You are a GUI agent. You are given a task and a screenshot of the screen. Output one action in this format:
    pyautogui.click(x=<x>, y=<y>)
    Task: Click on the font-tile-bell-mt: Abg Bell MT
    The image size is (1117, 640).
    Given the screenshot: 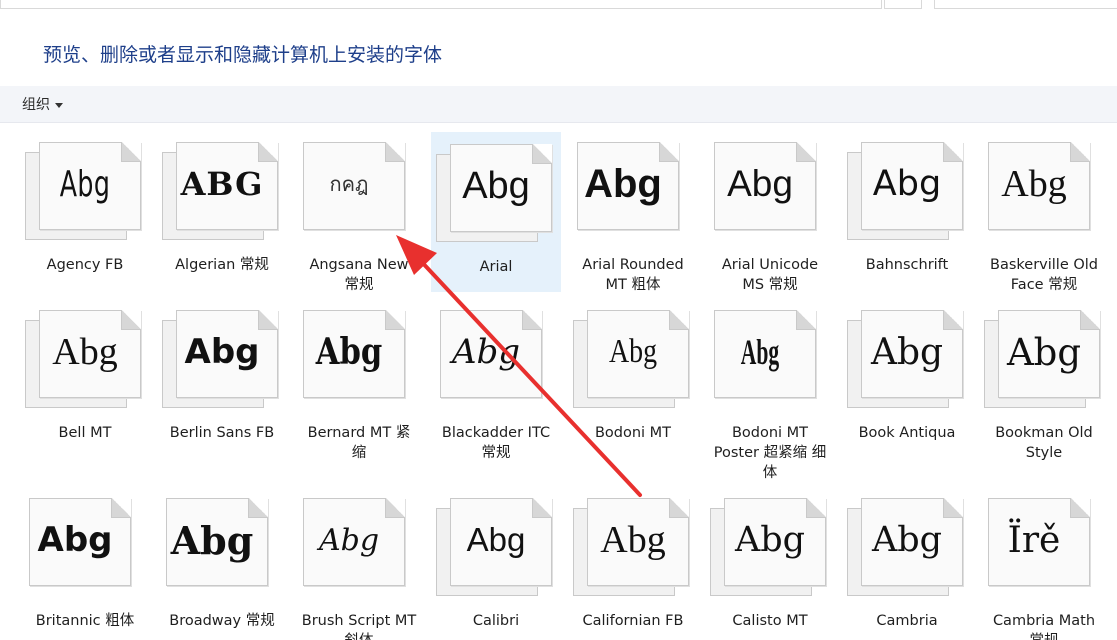 What is the action you would take?
    pyautogui.click(x=85, y=378)
    